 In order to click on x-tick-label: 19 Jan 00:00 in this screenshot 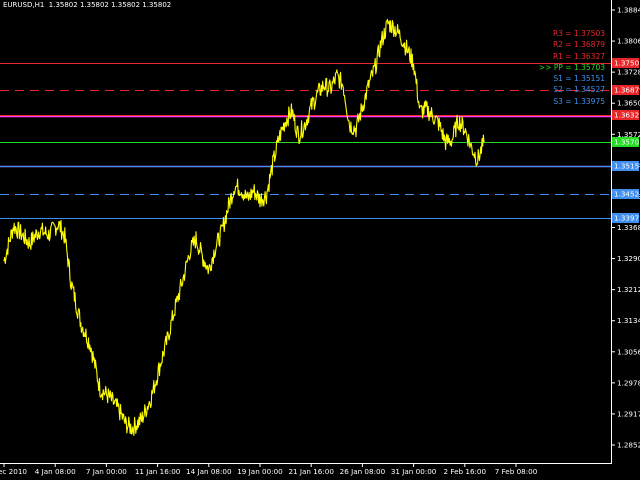, I will do `click(260, 471)`.